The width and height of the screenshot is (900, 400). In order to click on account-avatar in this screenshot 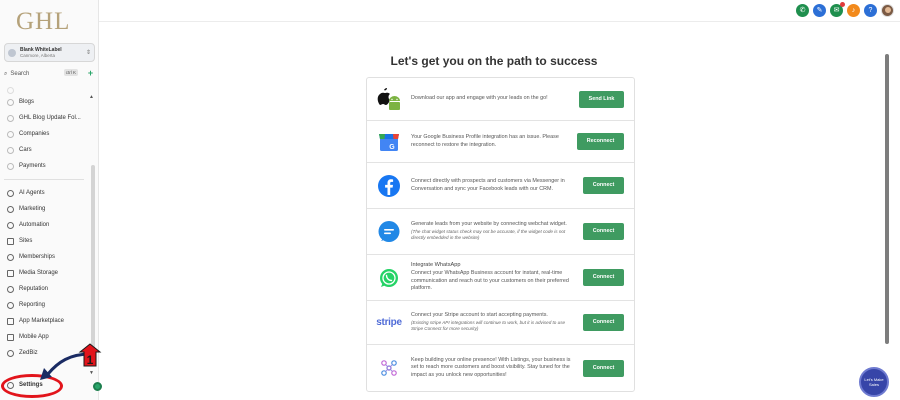, I will do `click(12, 52)`.